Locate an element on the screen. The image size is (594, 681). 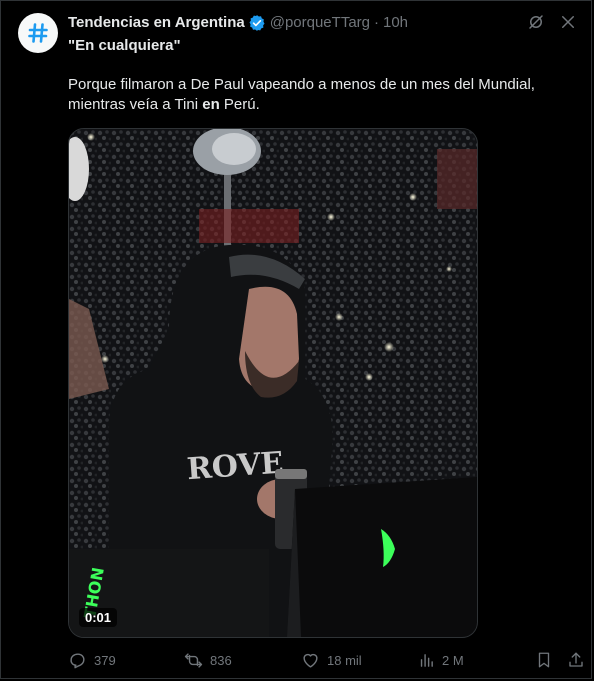
action-bar: 379 836 18 mil 2 M is located at coordinates (326, 660).